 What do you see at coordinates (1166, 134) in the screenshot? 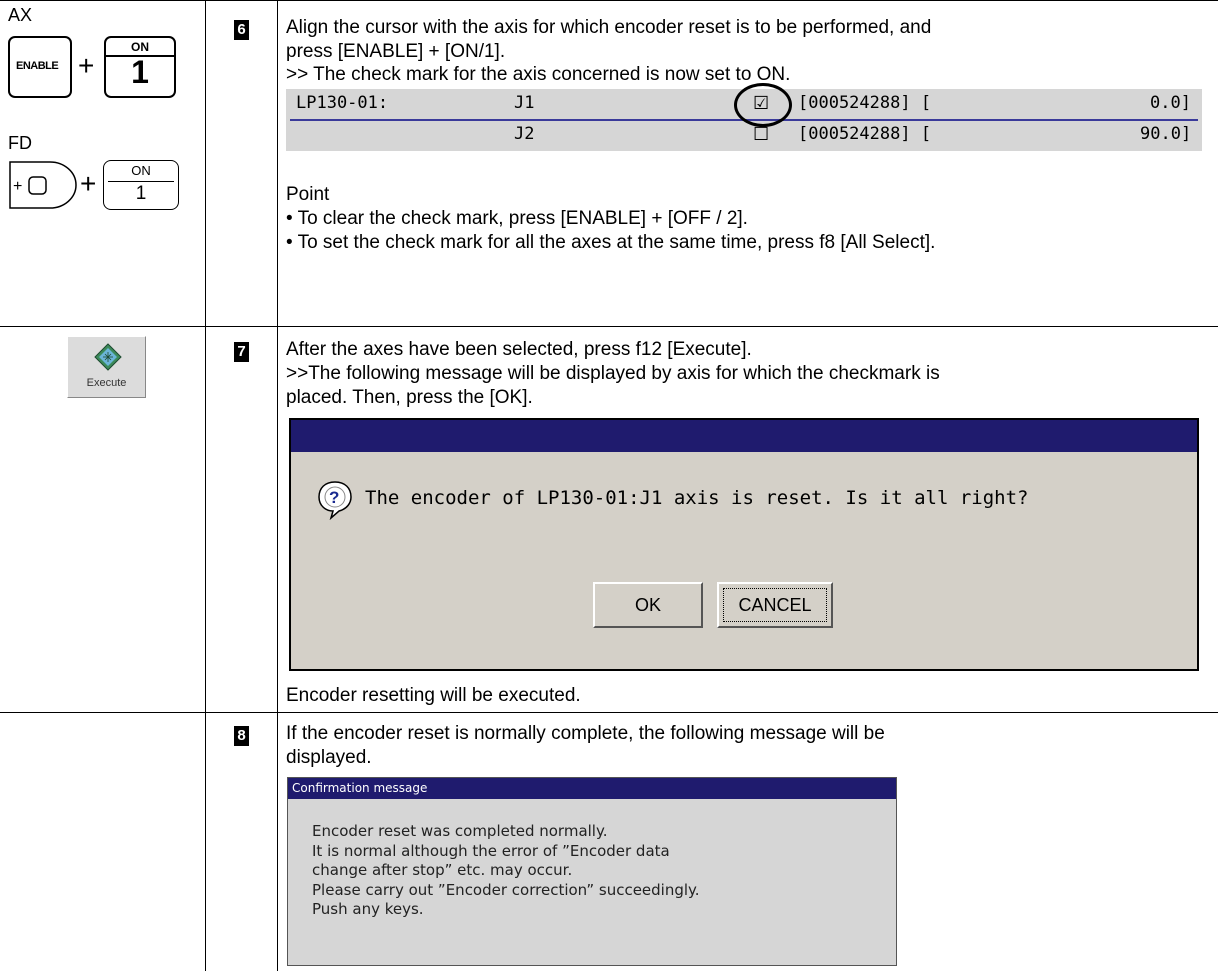
I see `axis-row2-angle: 90.0]` at bounding box center [1166, 134].